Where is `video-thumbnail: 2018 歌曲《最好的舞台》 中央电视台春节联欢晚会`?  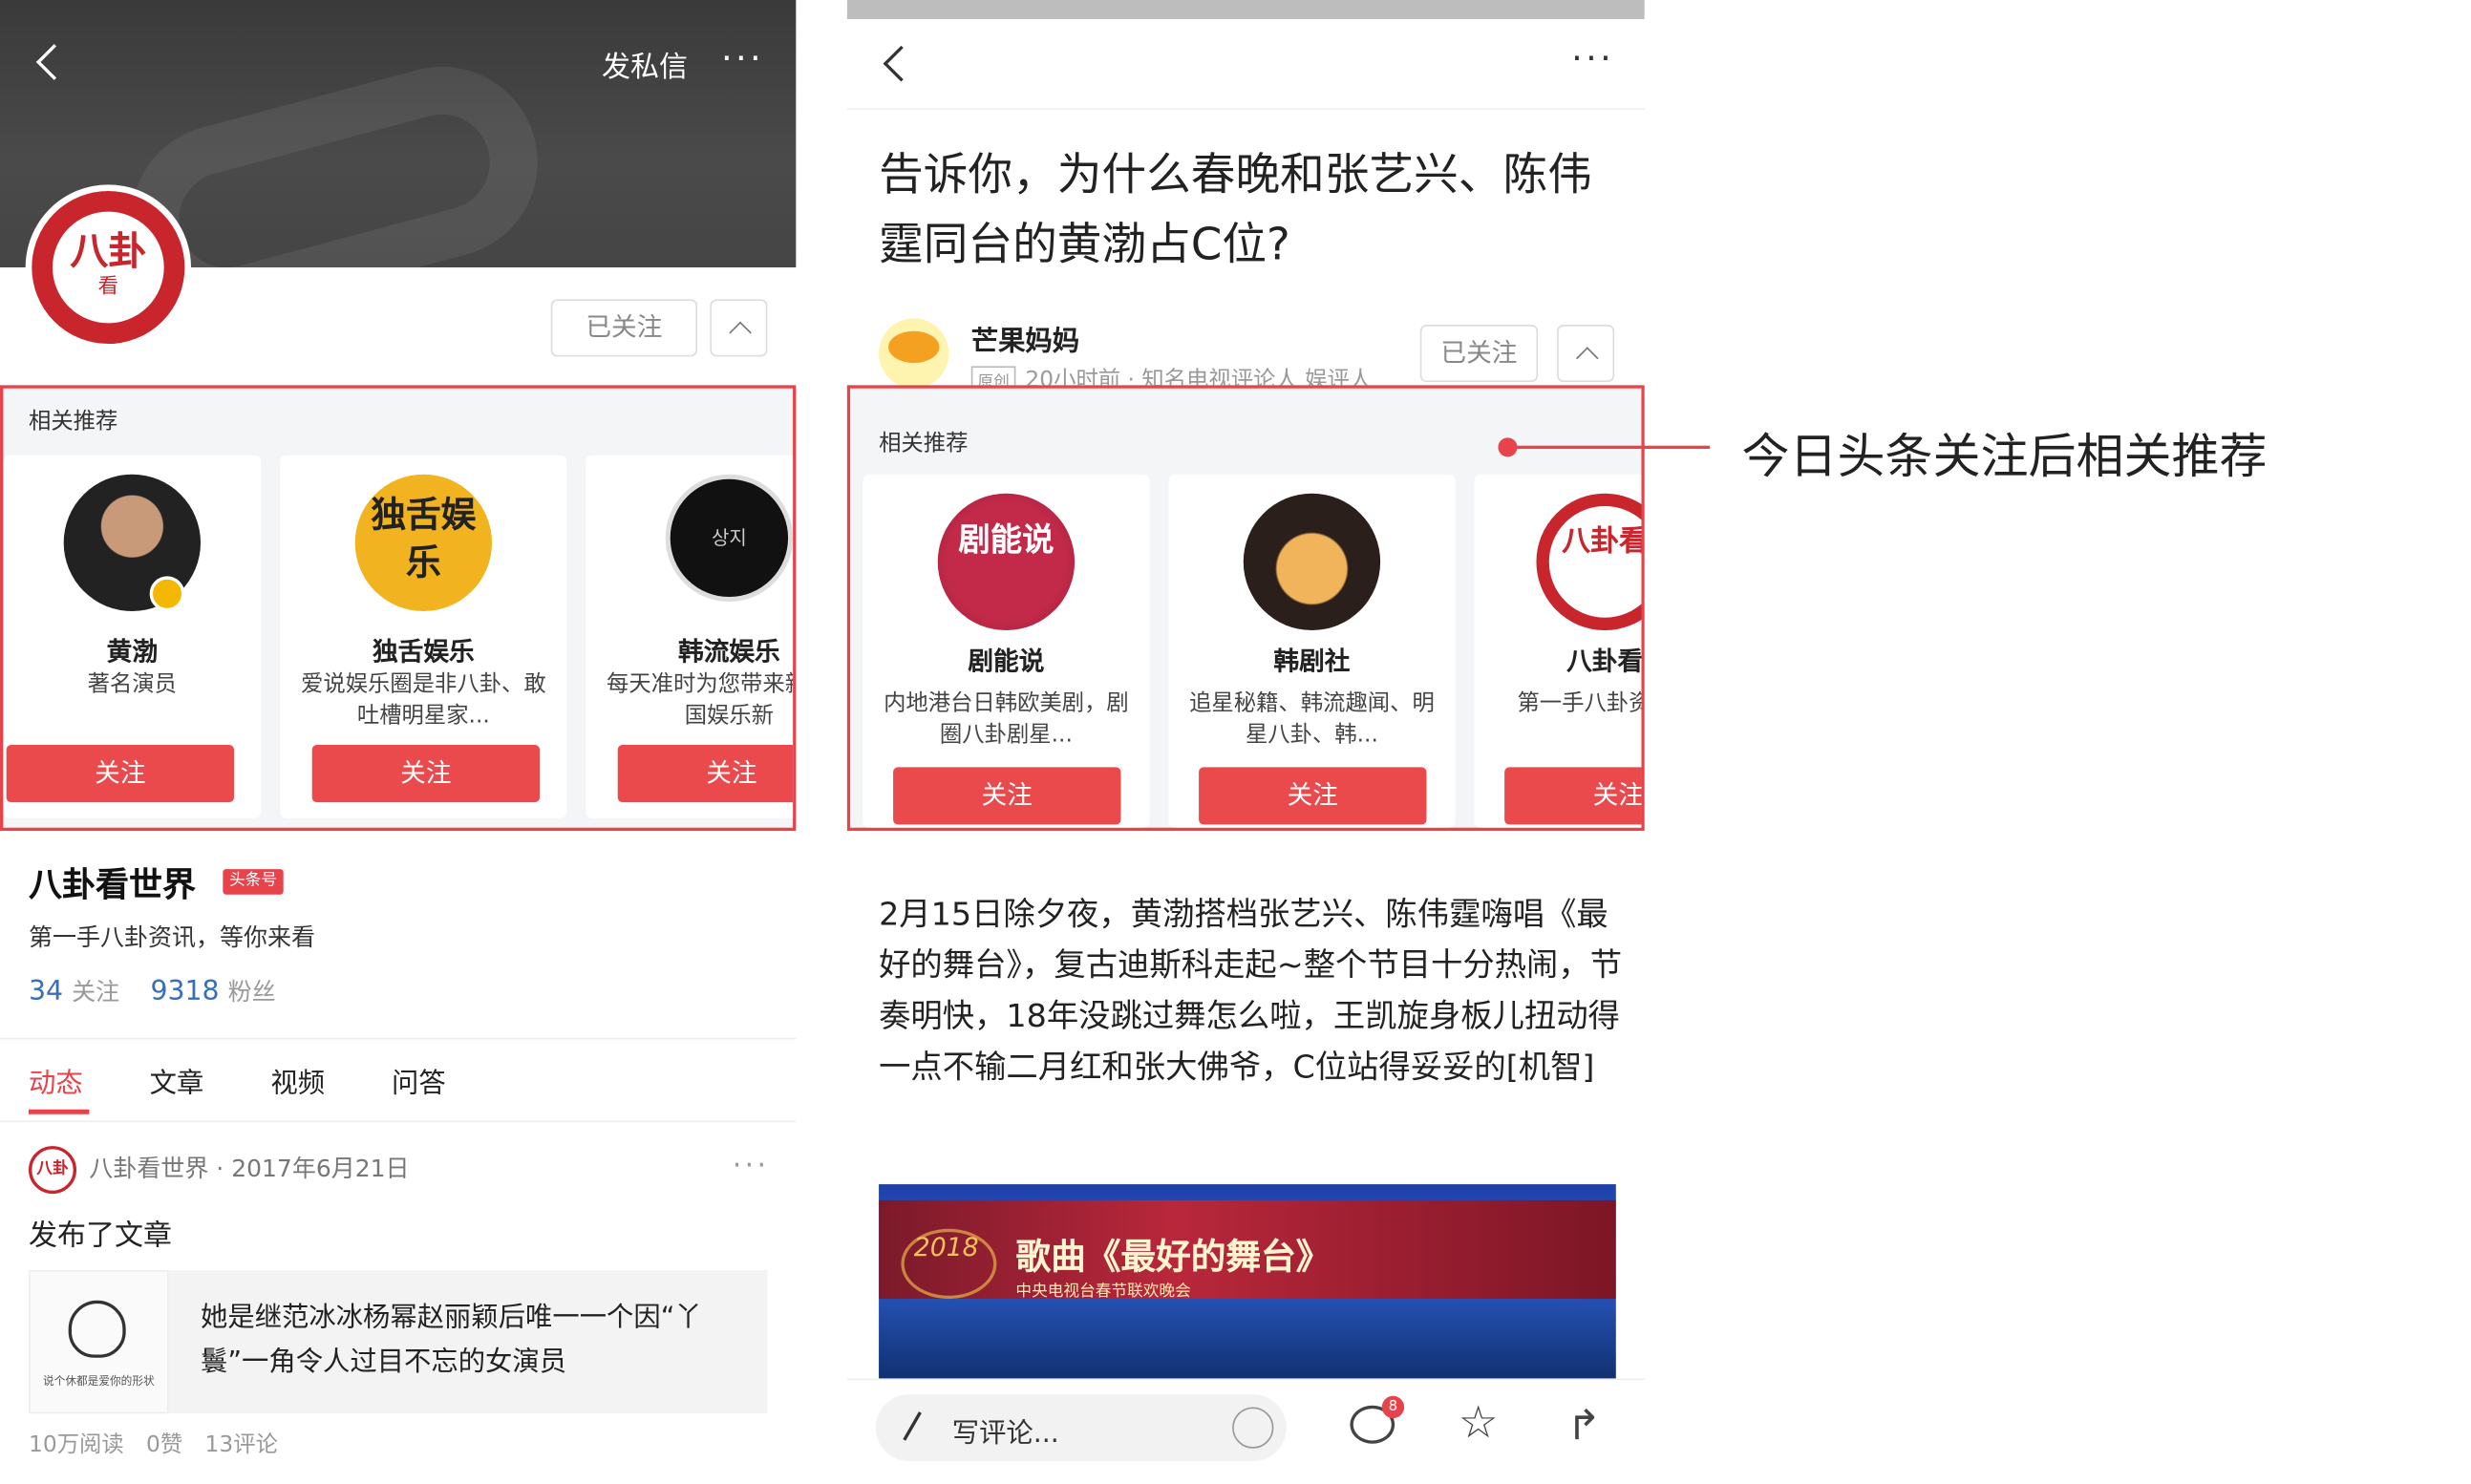
video-thumbnail: 2018 歌曲《最好的舞台》 中央电视台春节联欢晚会 is located at coordinates (1247, 1283).